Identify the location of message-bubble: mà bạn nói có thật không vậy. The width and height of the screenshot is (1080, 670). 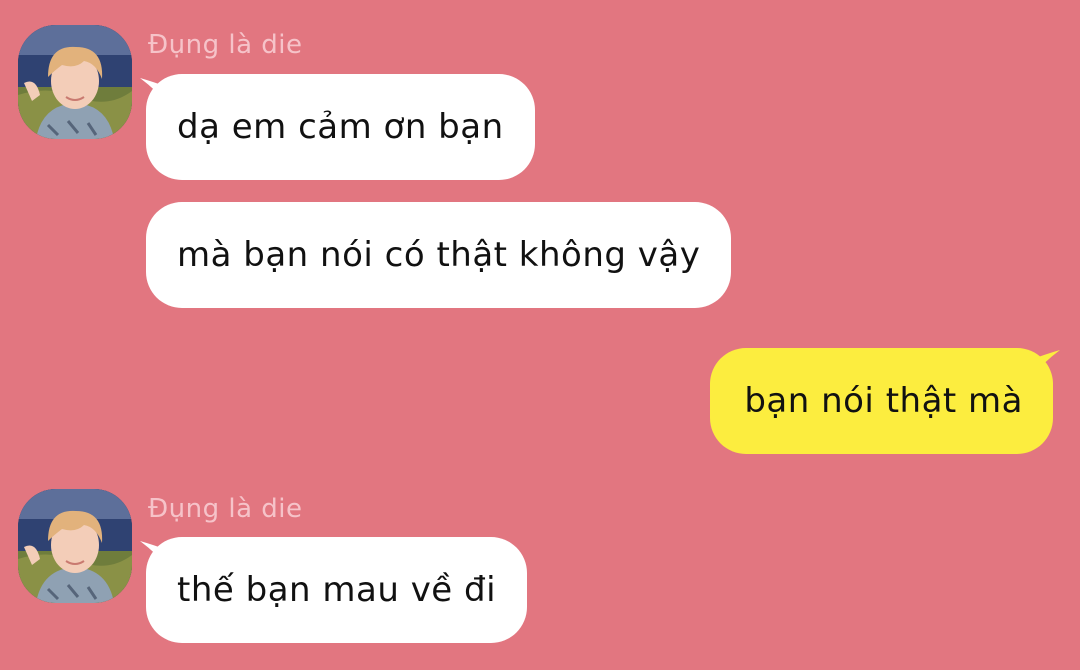
(439, 255).